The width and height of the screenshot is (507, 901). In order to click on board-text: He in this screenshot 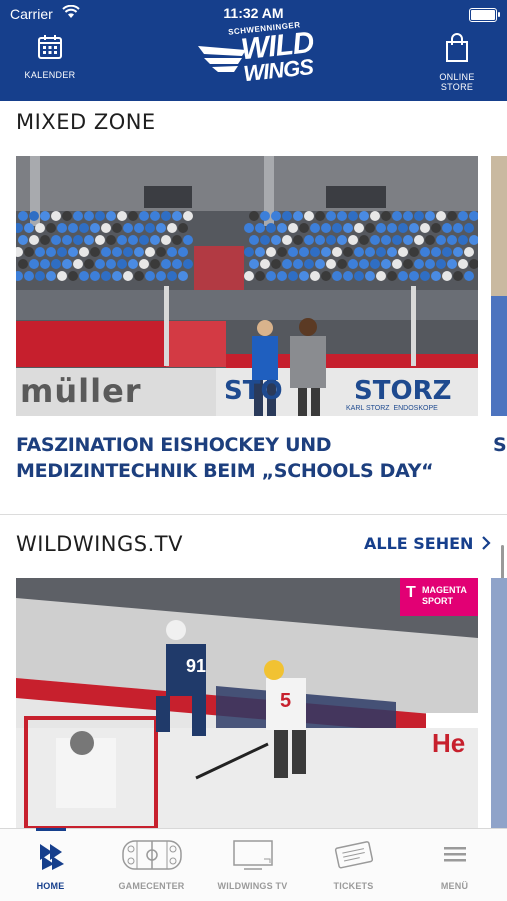, I will do `click(449, 743)`.